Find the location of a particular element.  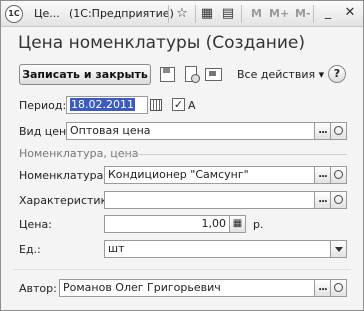

period-label: Период: is located at coordinates (43, 105).